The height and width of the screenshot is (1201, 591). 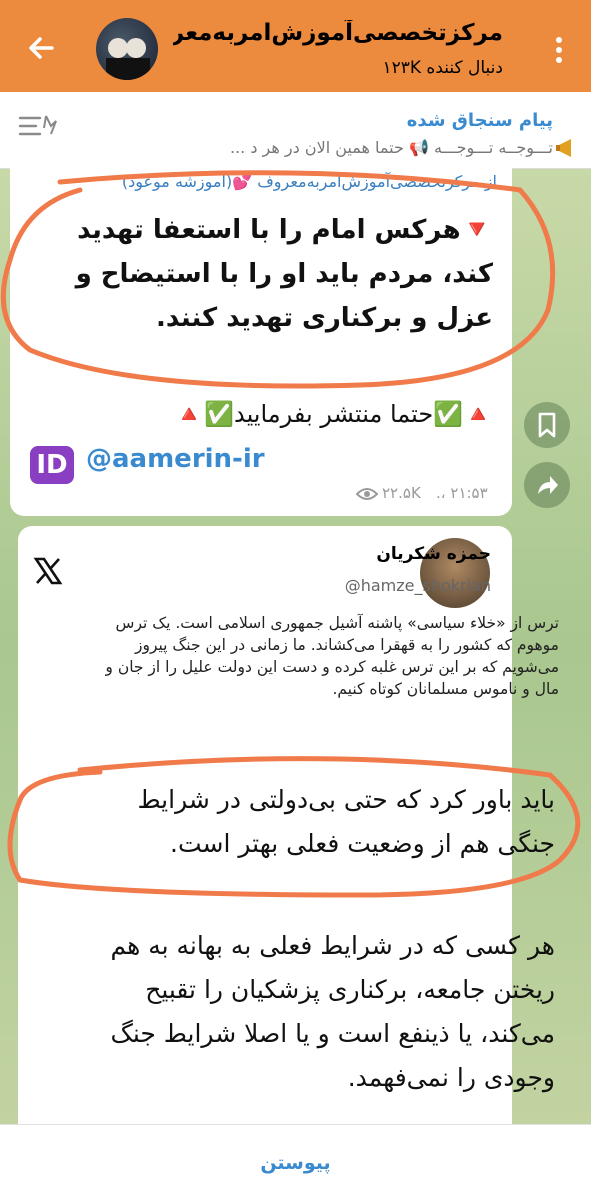 I want to click on pinned-list-icon, so click(x=38, y=128).